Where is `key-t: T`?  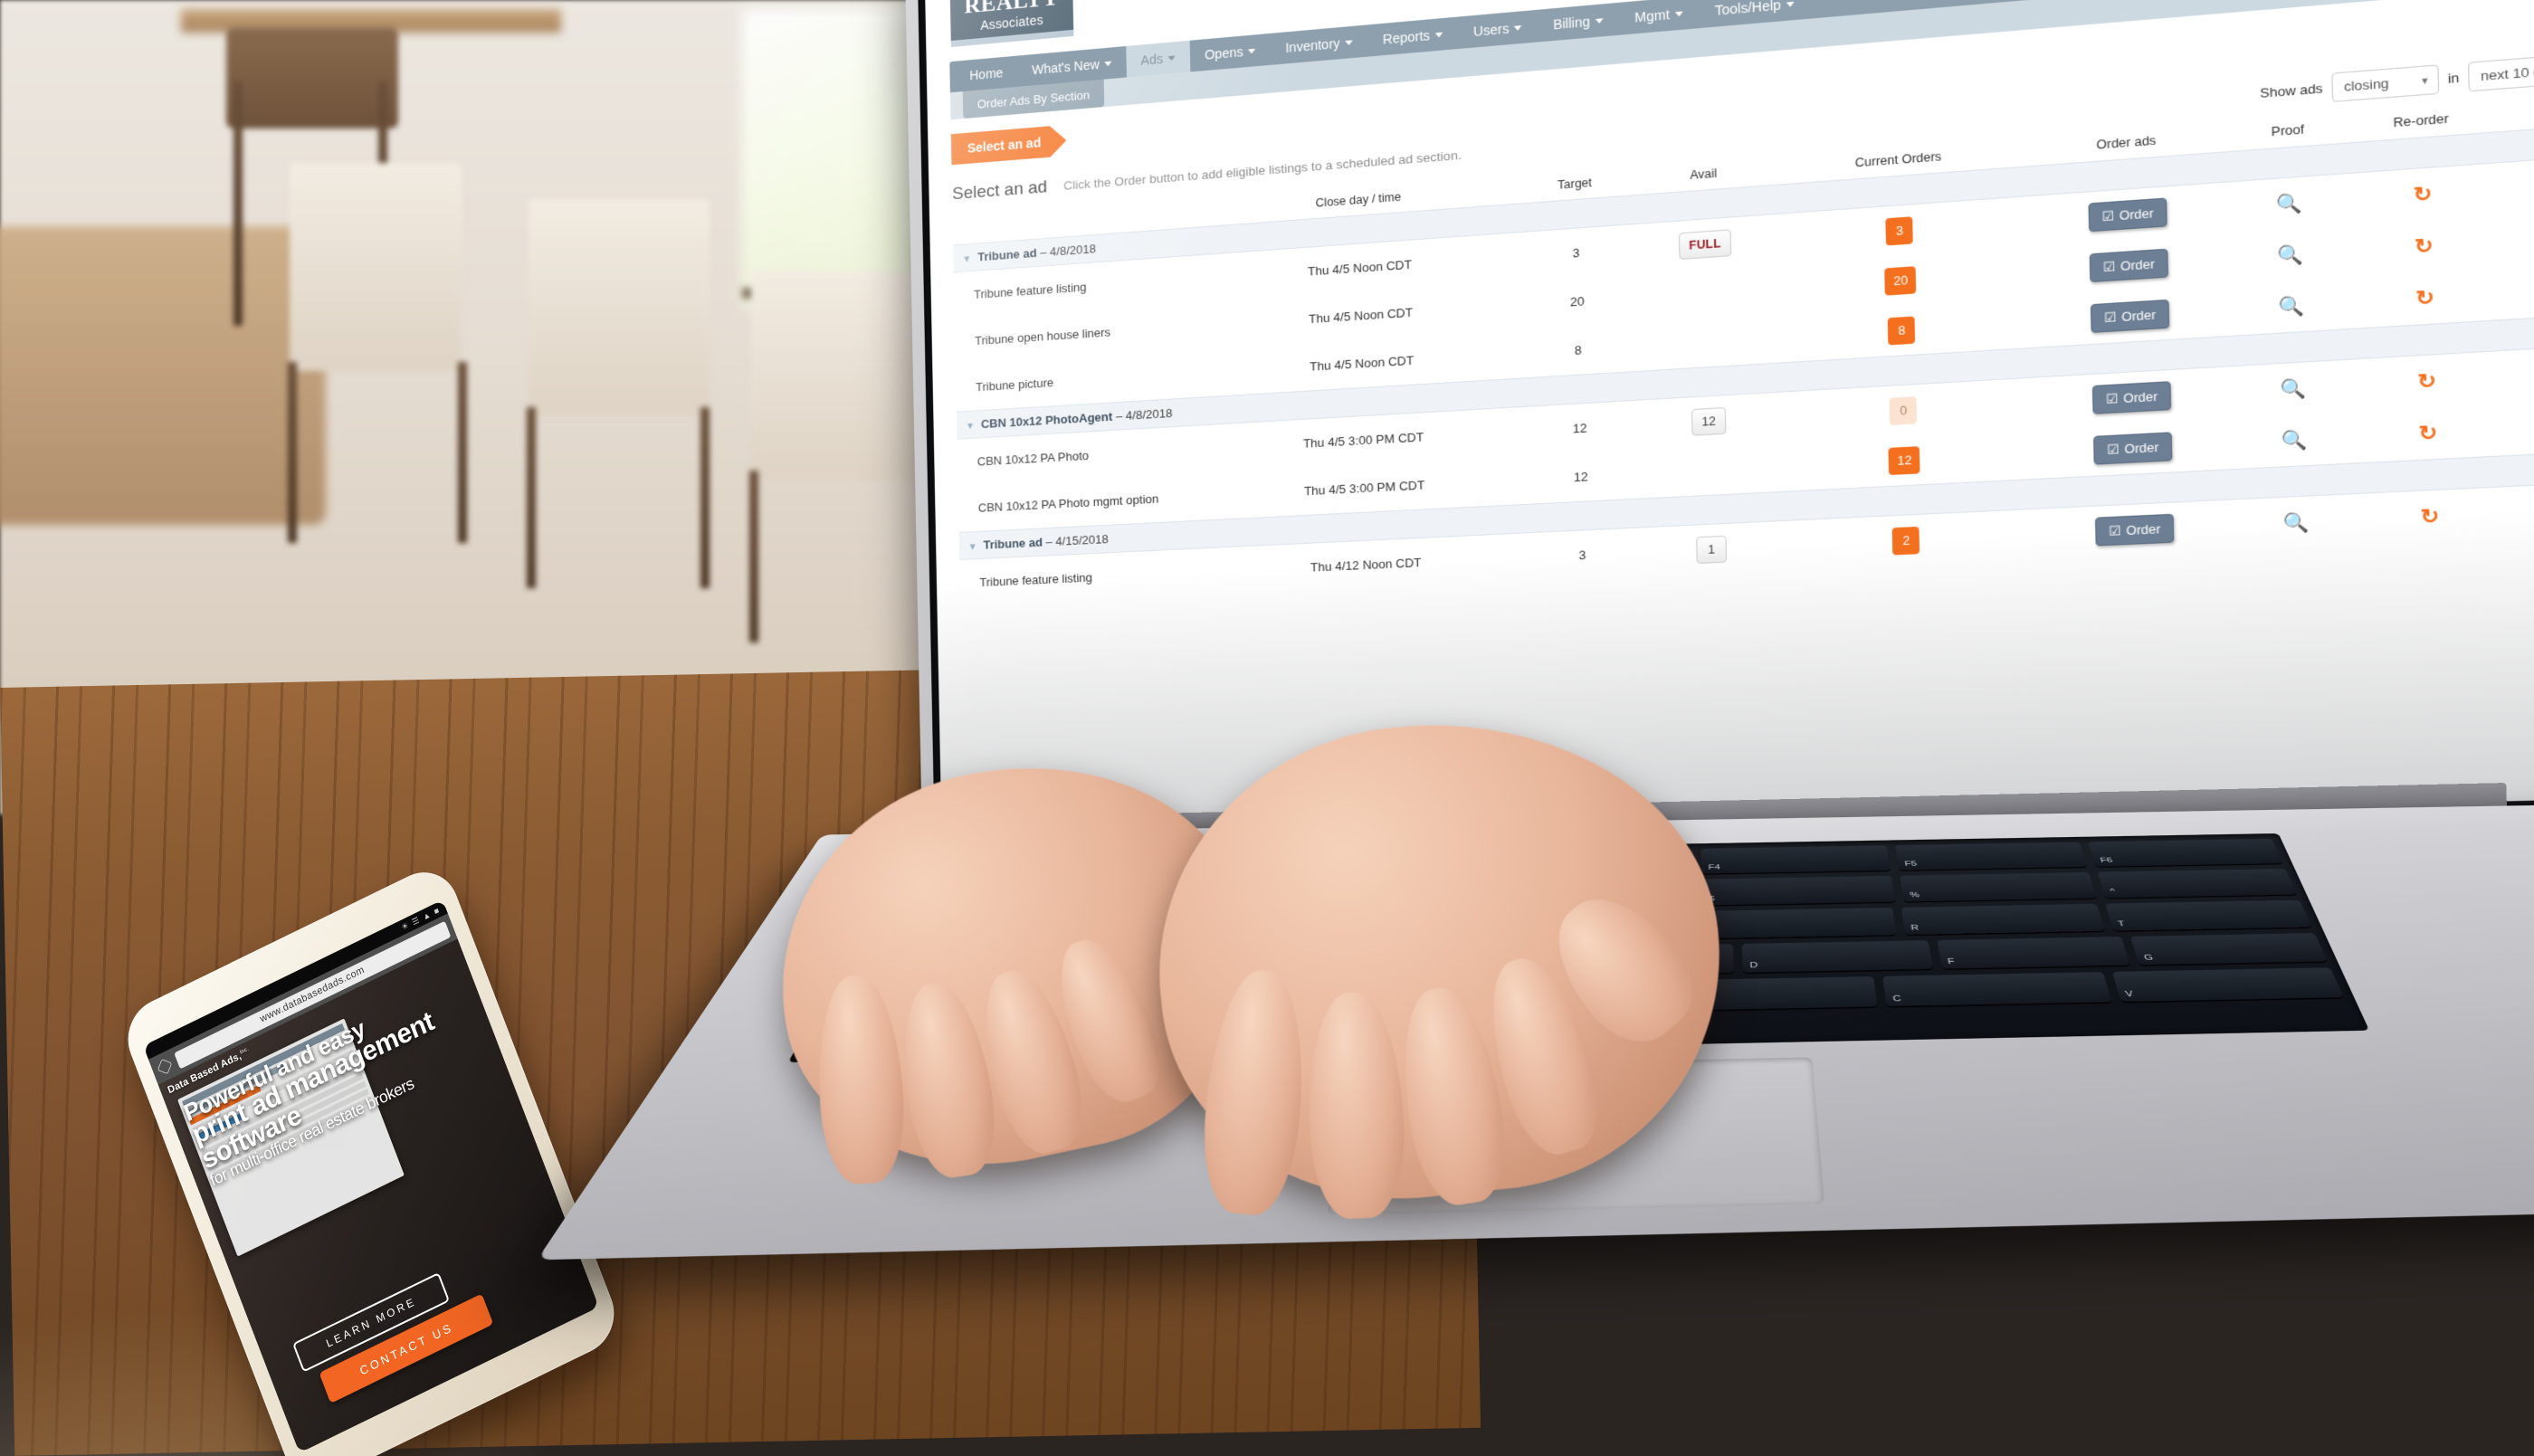 key-t: T is located at coordinates (2208, 915).